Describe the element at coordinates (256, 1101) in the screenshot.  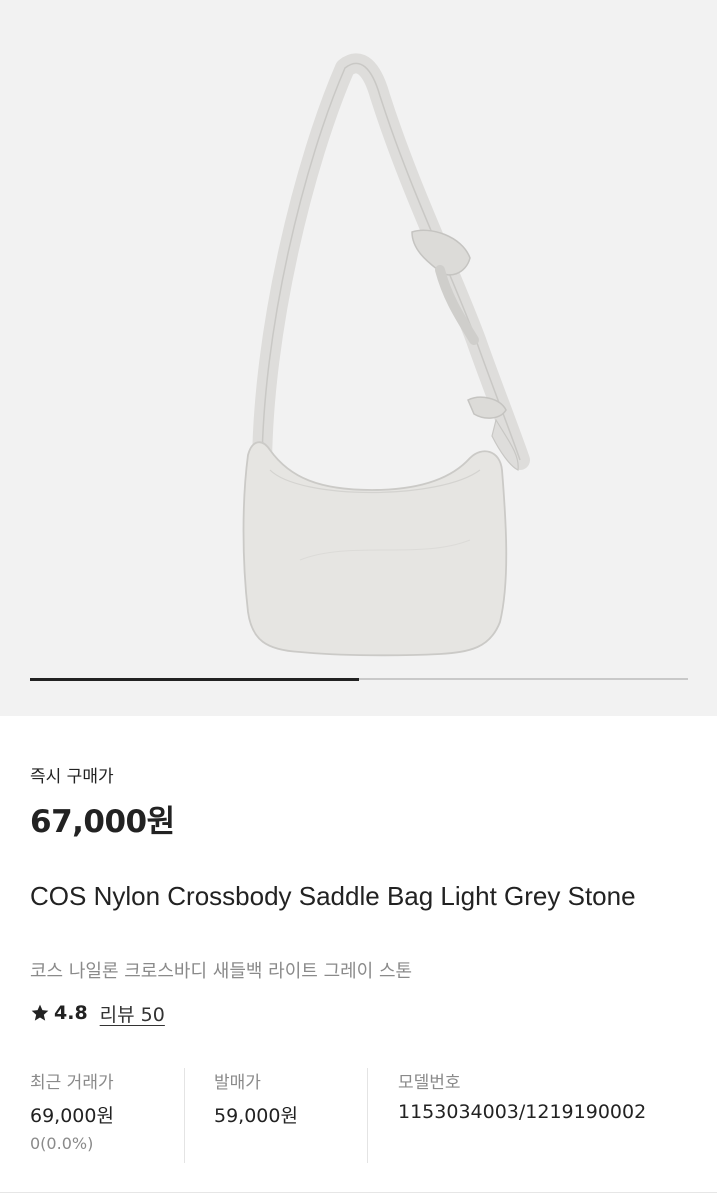
I see `release-price: 발매가 59,000원` at that location.